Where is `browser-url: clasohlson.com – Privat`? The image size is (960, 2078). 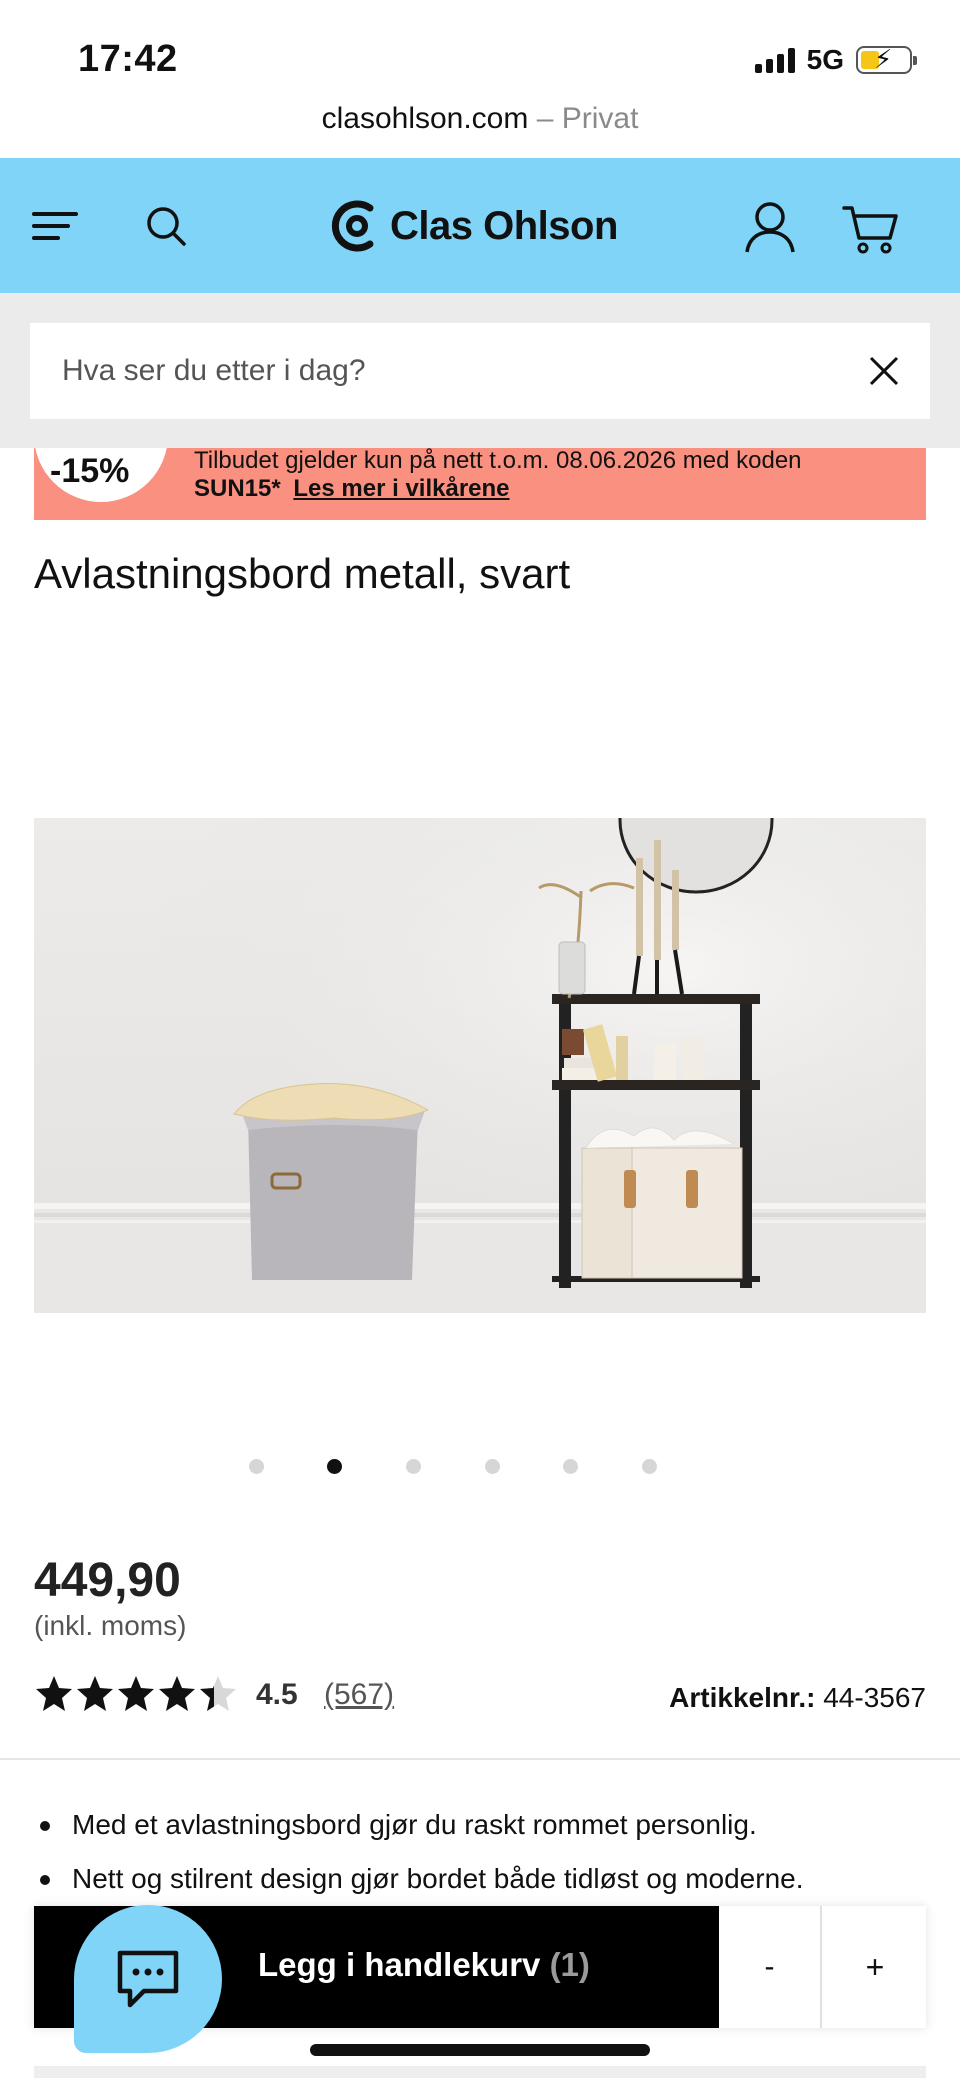
browser-url: clasohlson.com – Privat is located at coordinates (480, 119).